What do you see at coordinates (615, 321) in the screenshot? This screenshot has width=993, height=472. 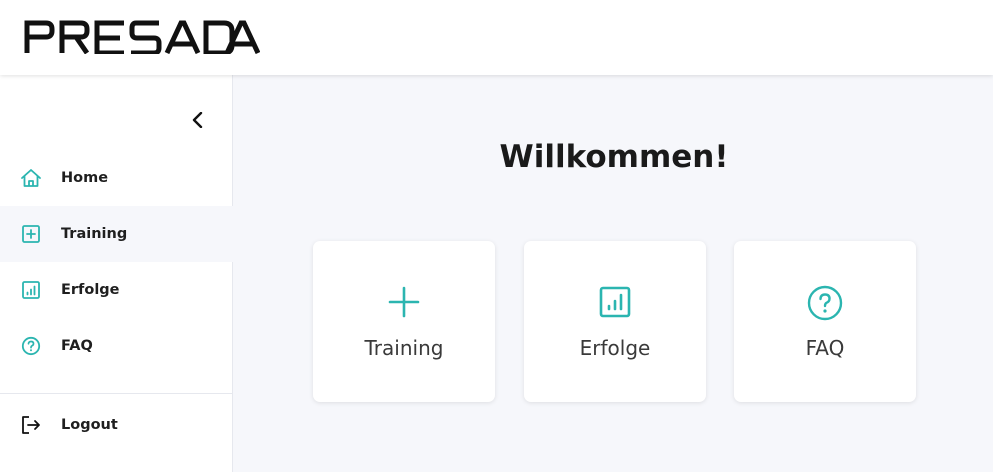 I see `card-erfolge: Erfolge` at bounding box center [615, 321].